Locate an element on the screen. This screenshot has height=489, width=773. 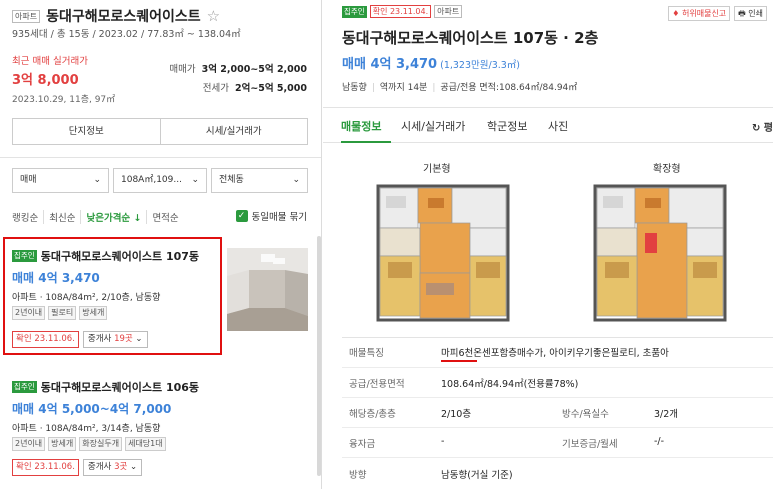
floorplan-expanded-image is located at coordinates (660, 251).